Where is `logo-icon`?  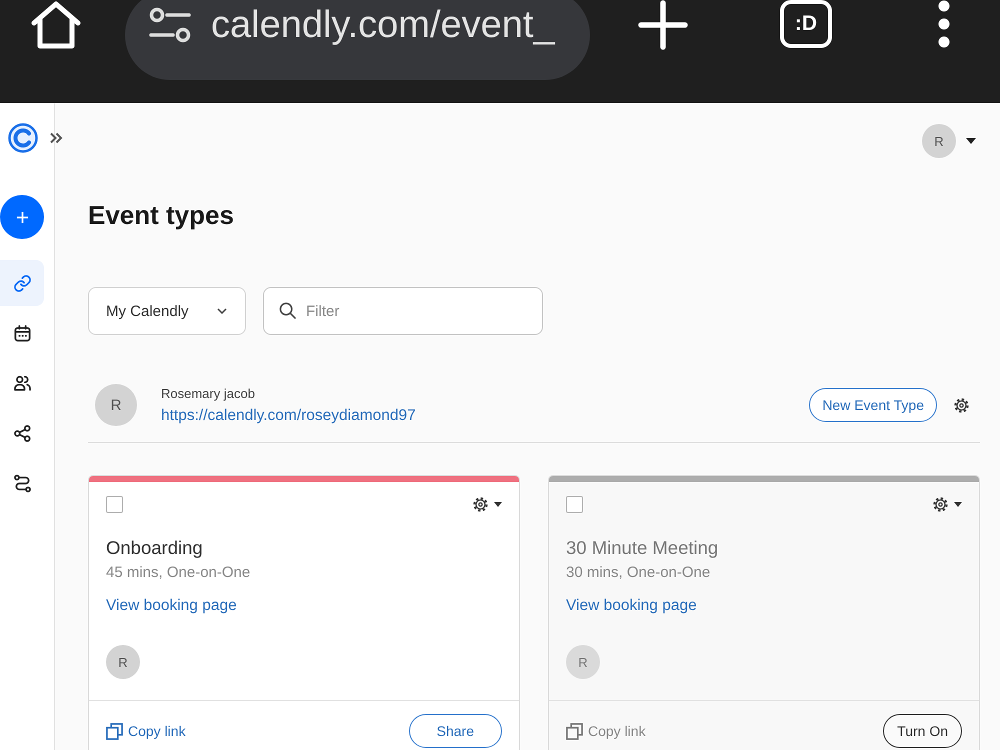 logo-icon is located at coordinates (23, 138).